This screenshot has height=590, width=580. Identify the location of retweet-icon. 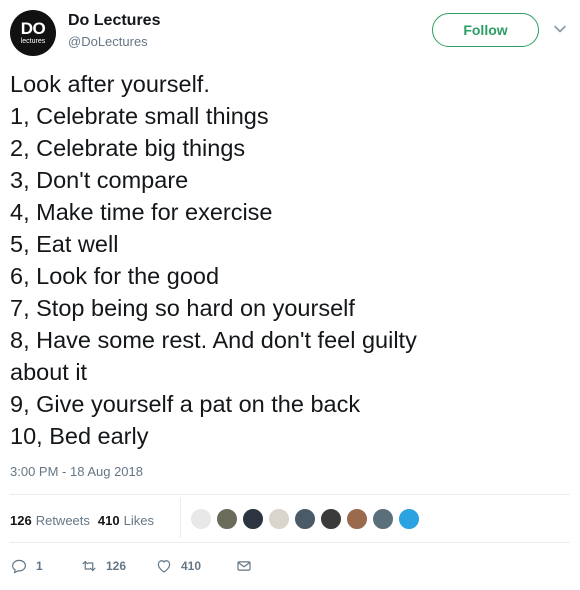
(89, 566).